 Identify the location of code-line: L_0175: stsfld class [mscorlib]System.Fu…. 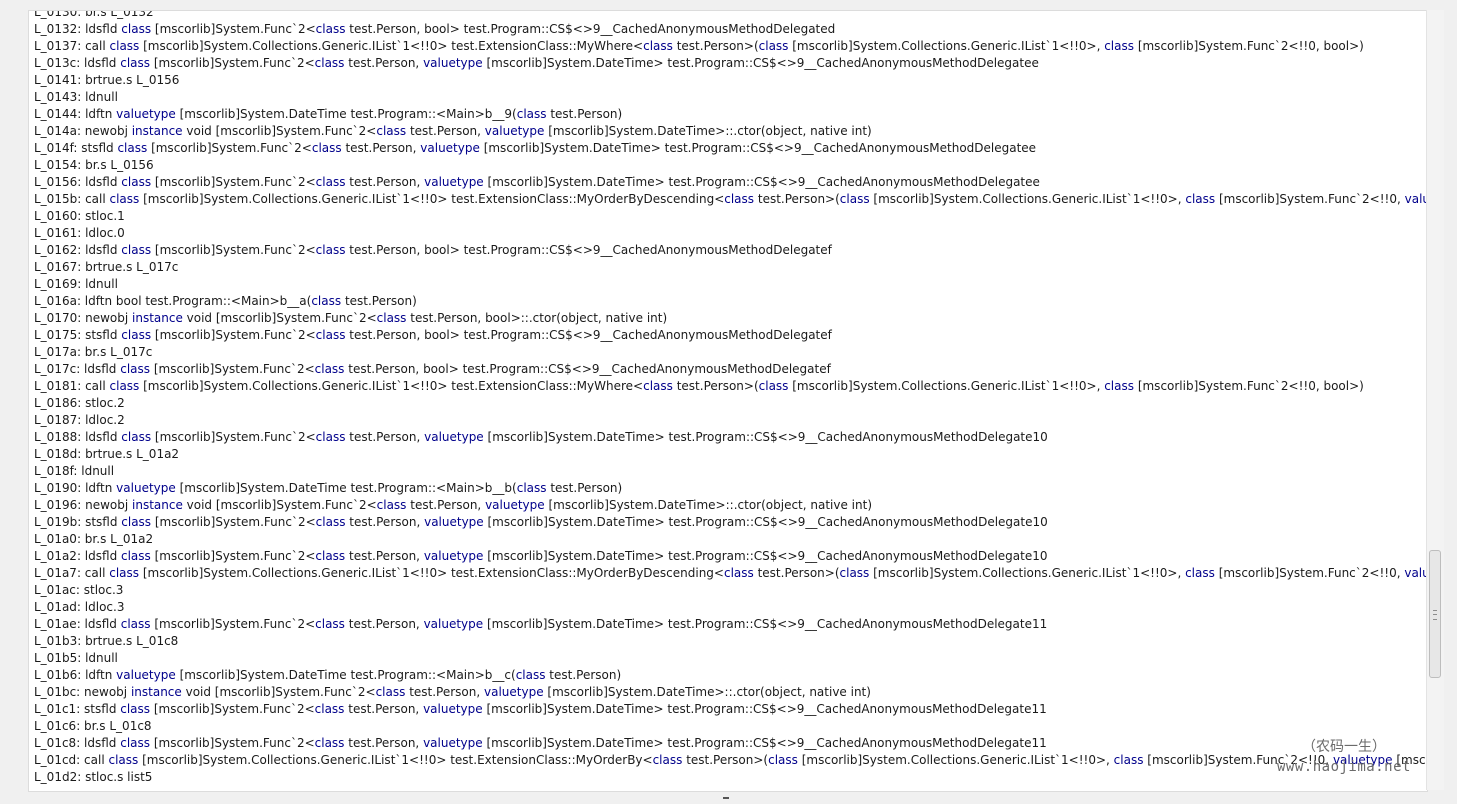
(730, 335).